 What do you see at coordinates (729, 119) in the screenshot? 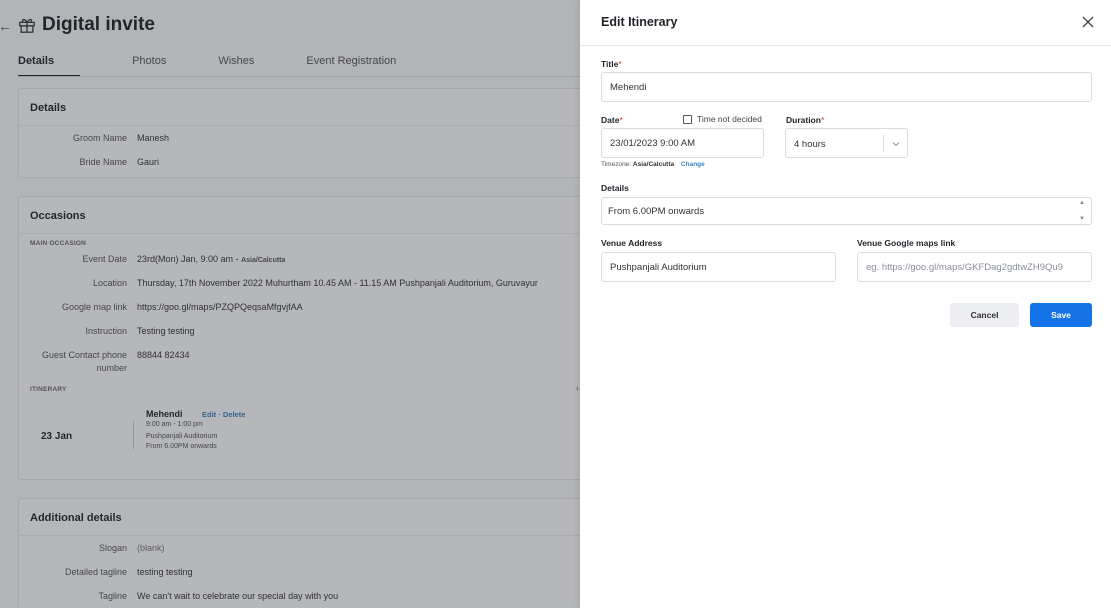
I see `time-not-decided-label: Time not decided` at bounding box center [729, 119].